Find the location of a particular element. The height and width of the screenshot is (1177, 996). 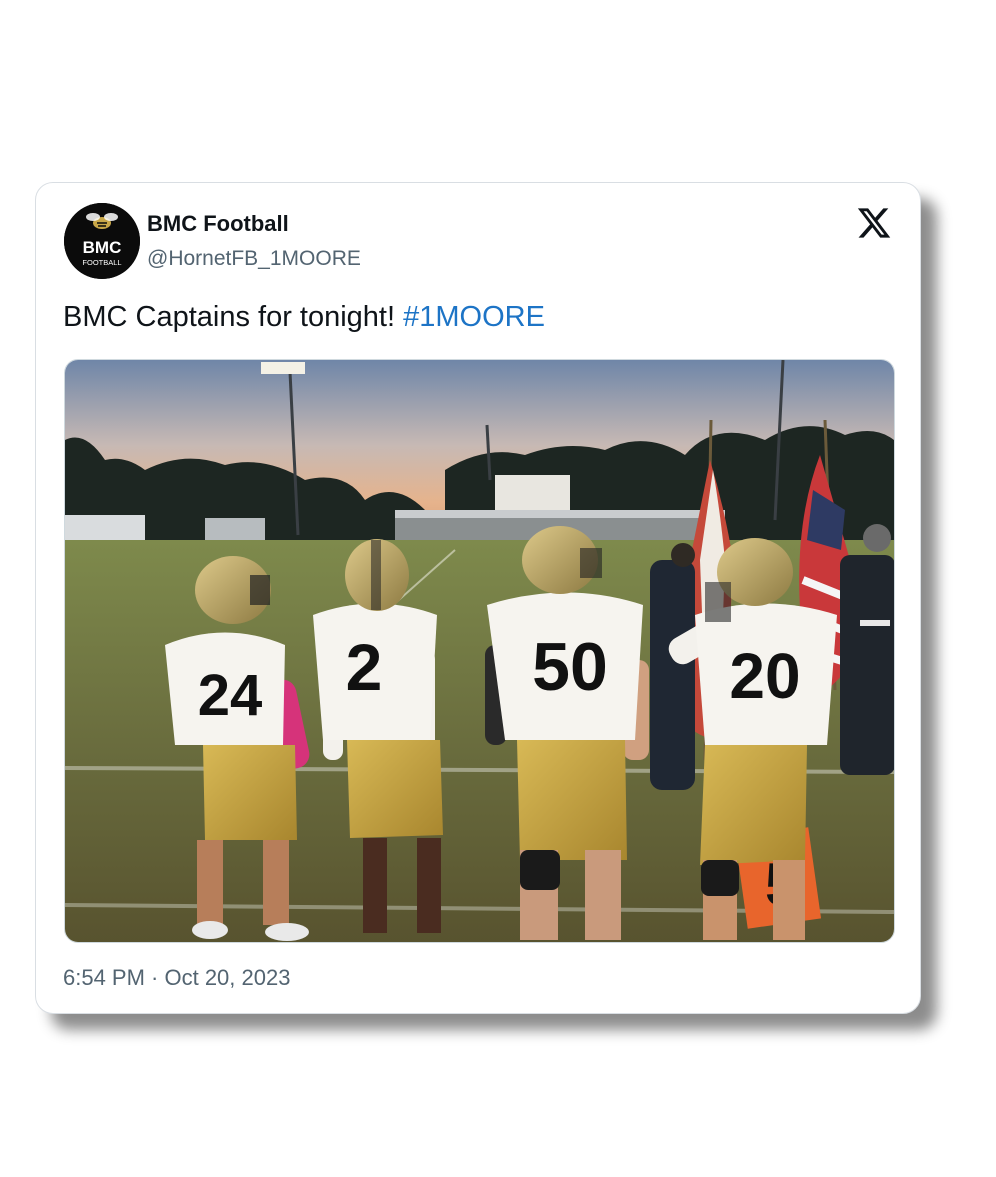

stadium-light is located at coordinates (283, 368).